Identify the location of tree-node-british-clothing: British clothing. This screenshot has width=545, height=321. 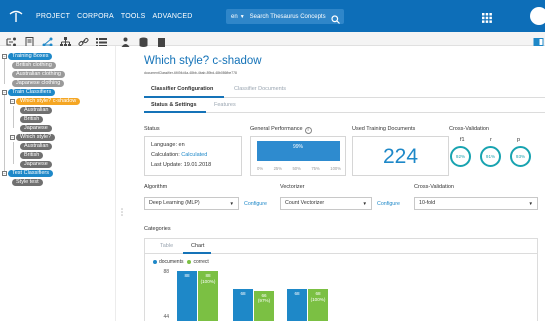
(34, 65).